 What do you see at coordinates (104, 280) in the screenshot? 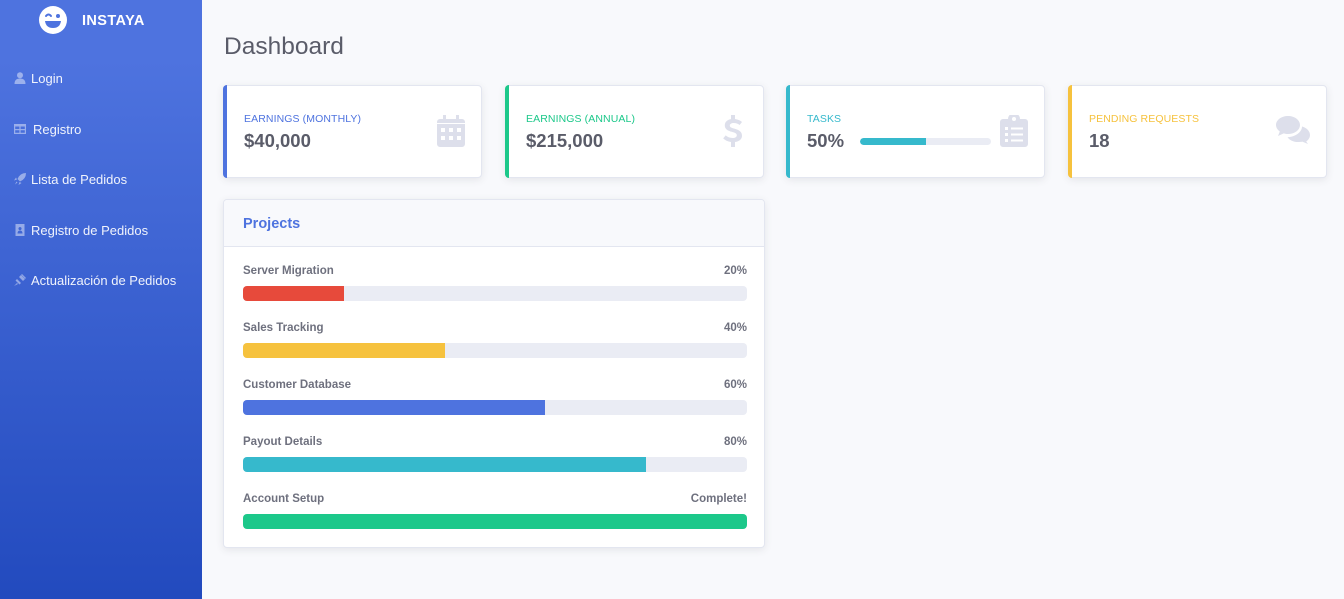
I see `sidebar-item-label: Actualización de Pedidos` at bounding box center [104, 280].